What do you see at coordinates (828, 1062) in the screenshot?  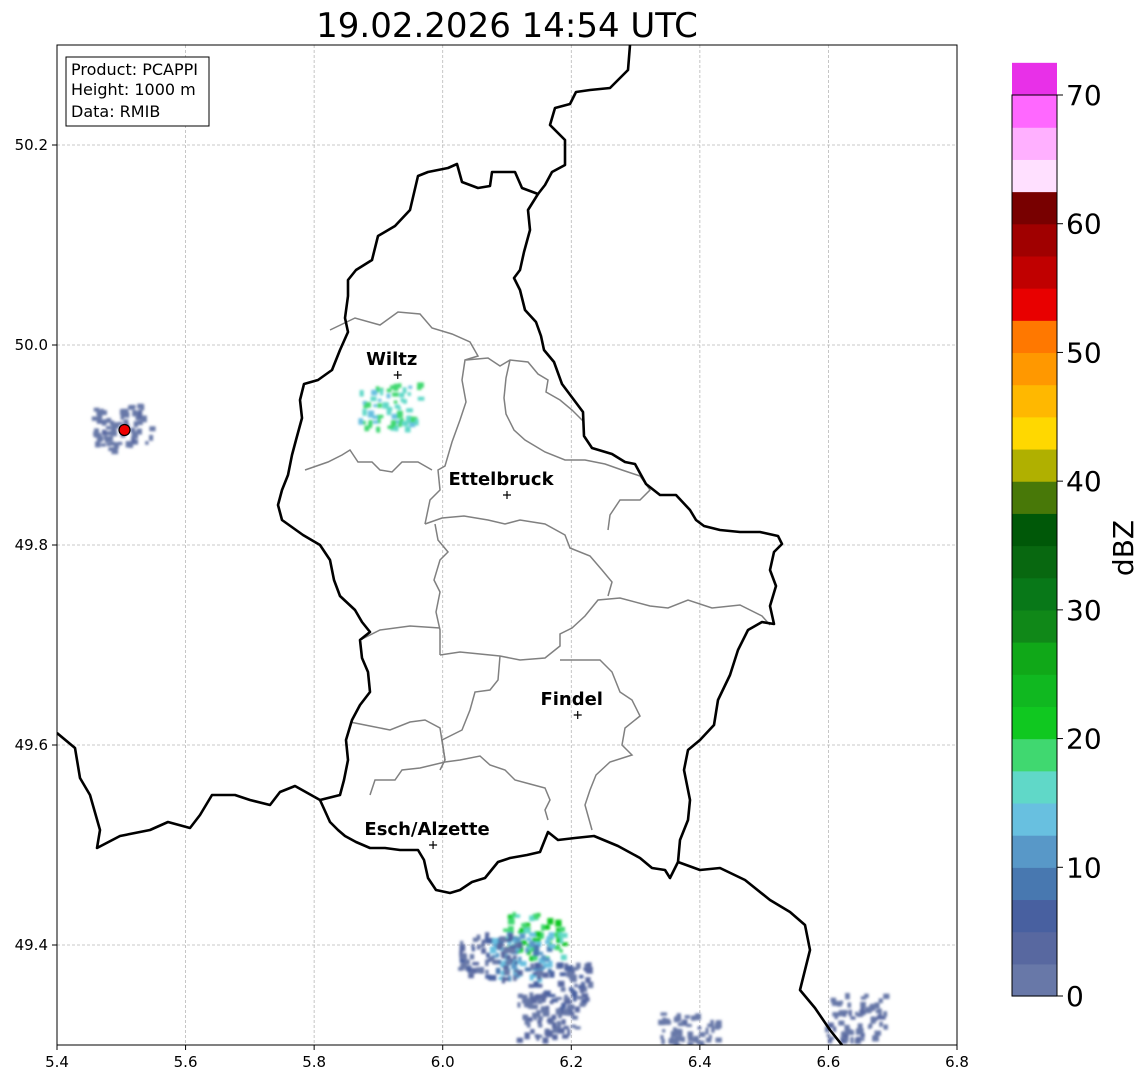 I see `x-tick-label: 6.6` at bounding box center [828, 1062].